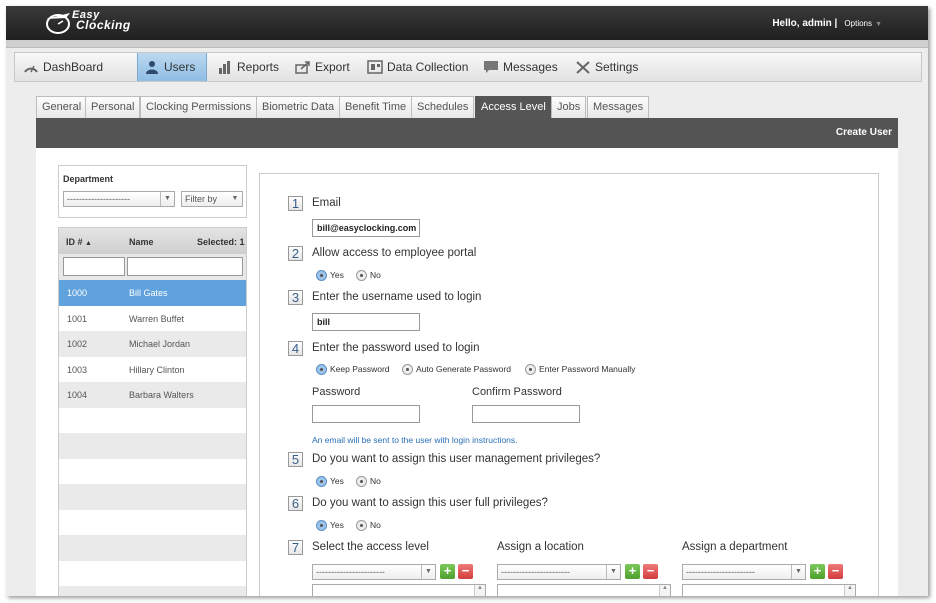 This screenshot has width=936, height=603. What do you see at coordinates (632, 571) in the screenshot?
I see `add-location-button: +` at bounding box center [632, 571].